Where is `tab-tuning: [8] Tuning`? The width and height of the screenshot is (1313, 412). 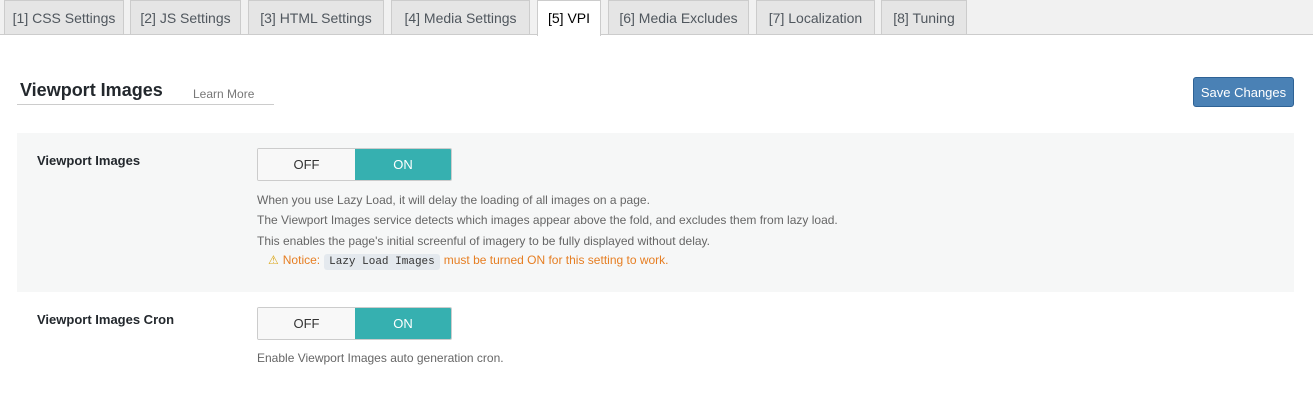 tab-tuning: [8] Tuning is located at coordinates (924, 17).